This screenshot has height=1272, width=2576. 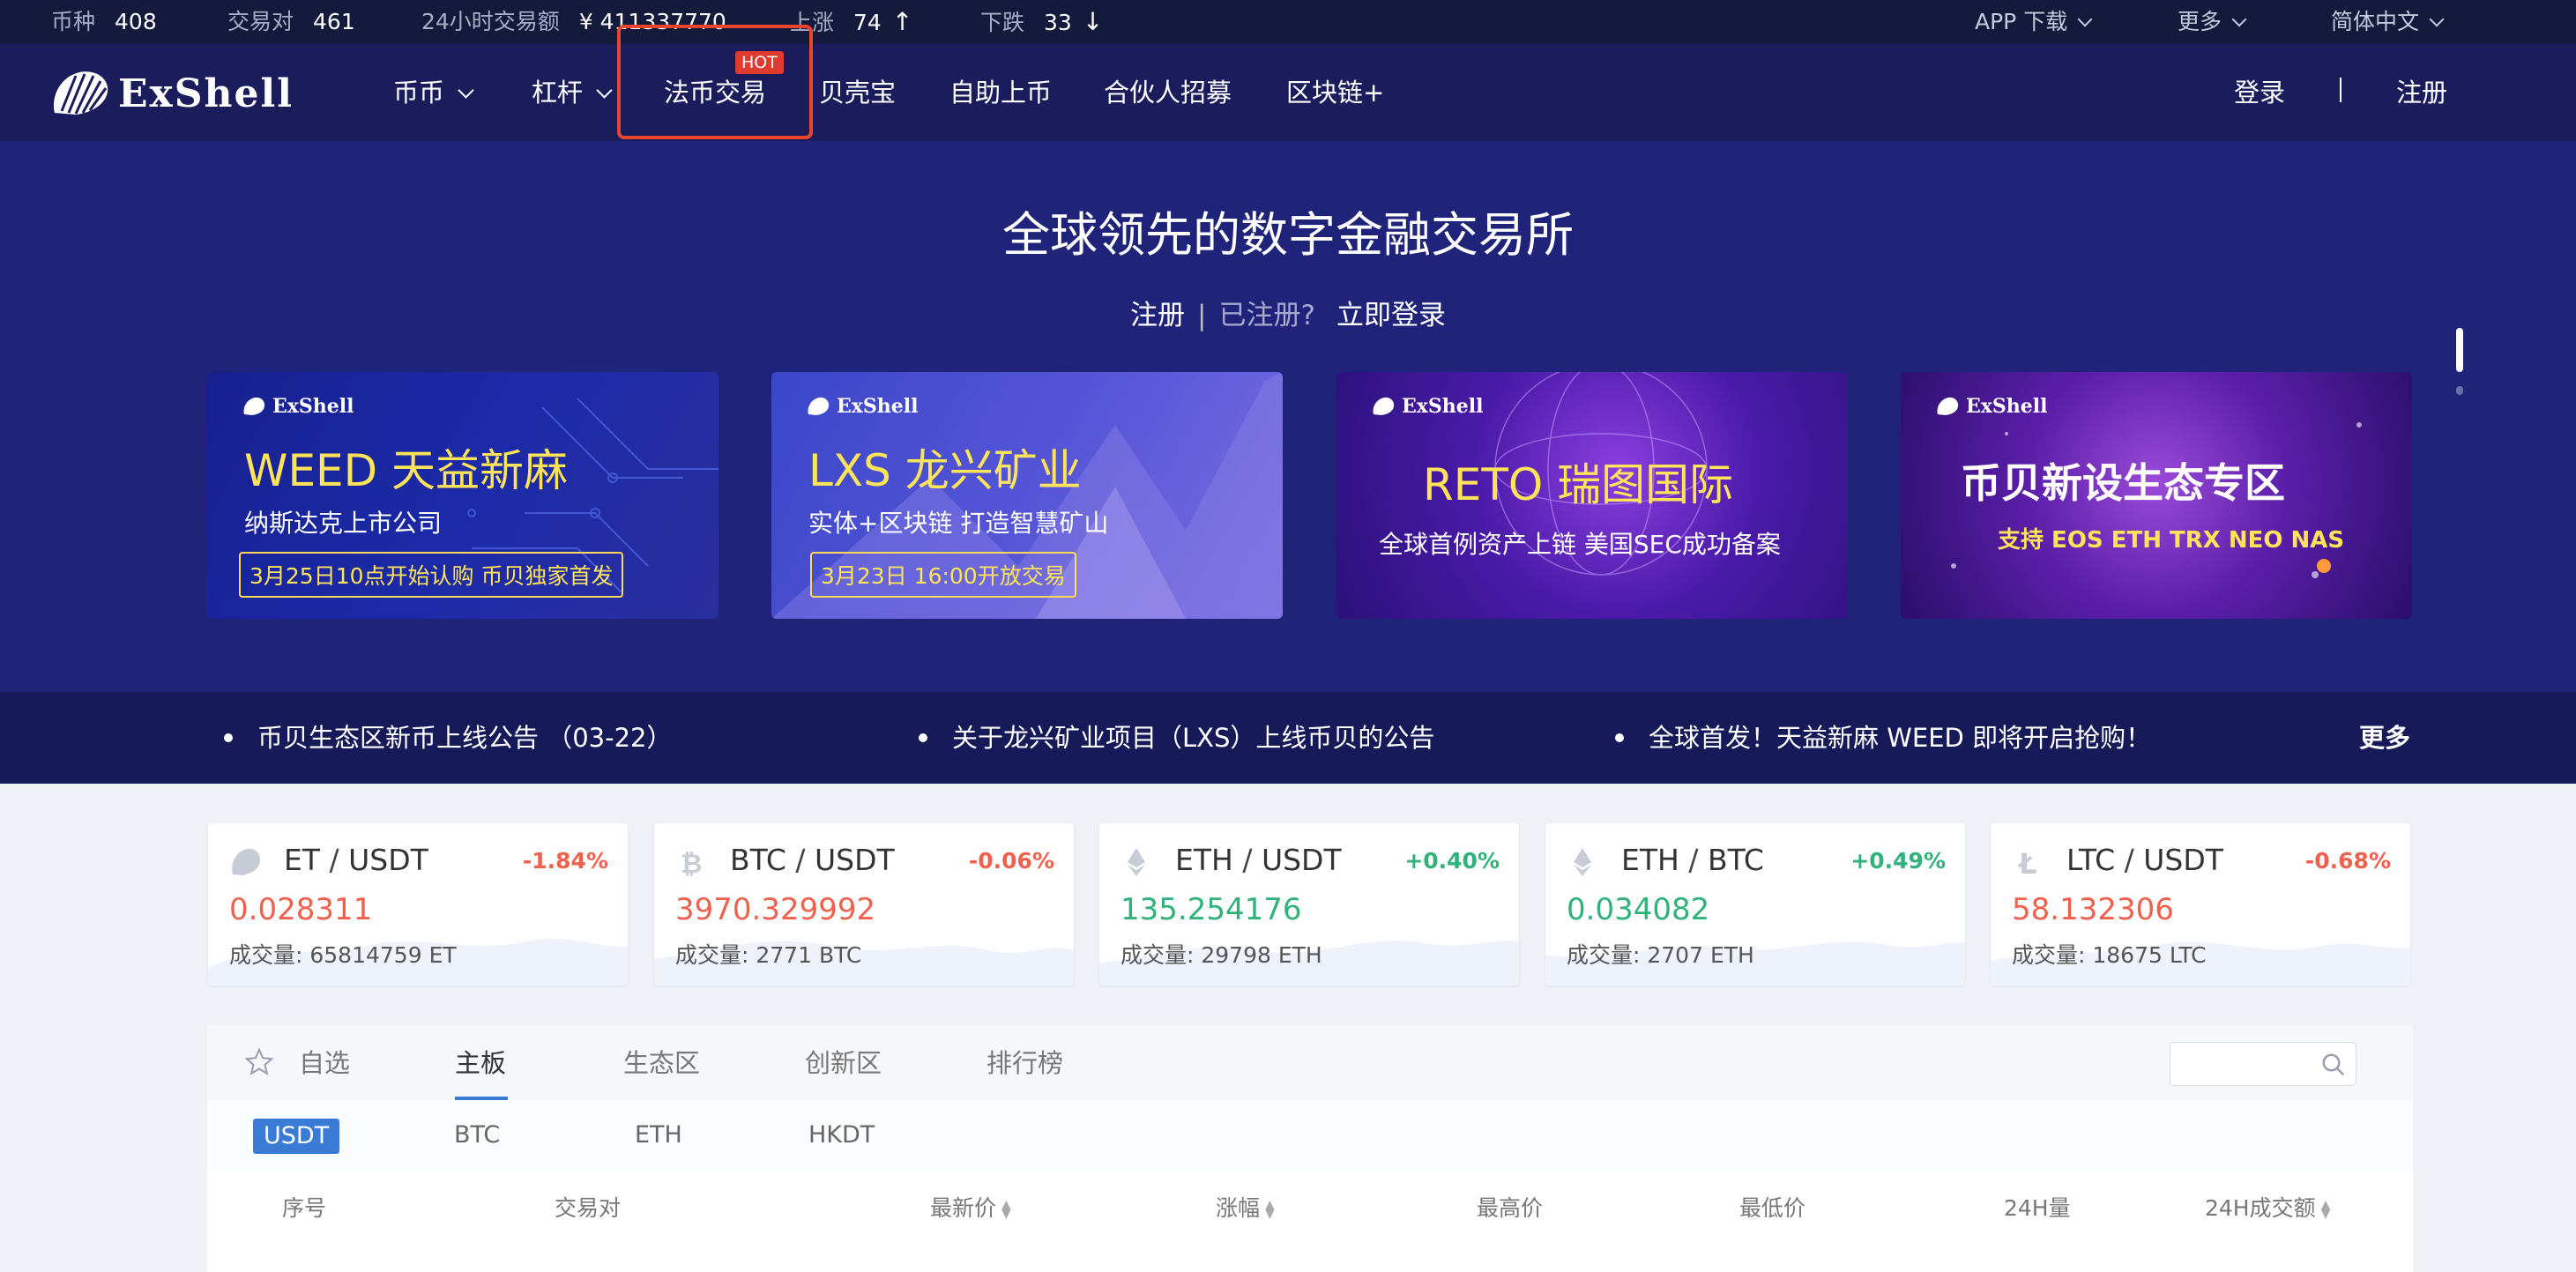 I want to click on nav-spot: 币币, so click(x=433, y=93).